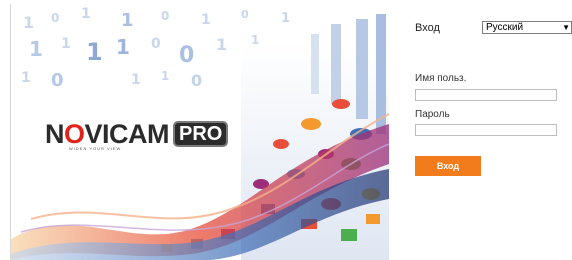  What do you see at coordinates (566, 27) in the screenshot?
I see `chevron-down-icon: ▼` at bounding box center [566, 27].